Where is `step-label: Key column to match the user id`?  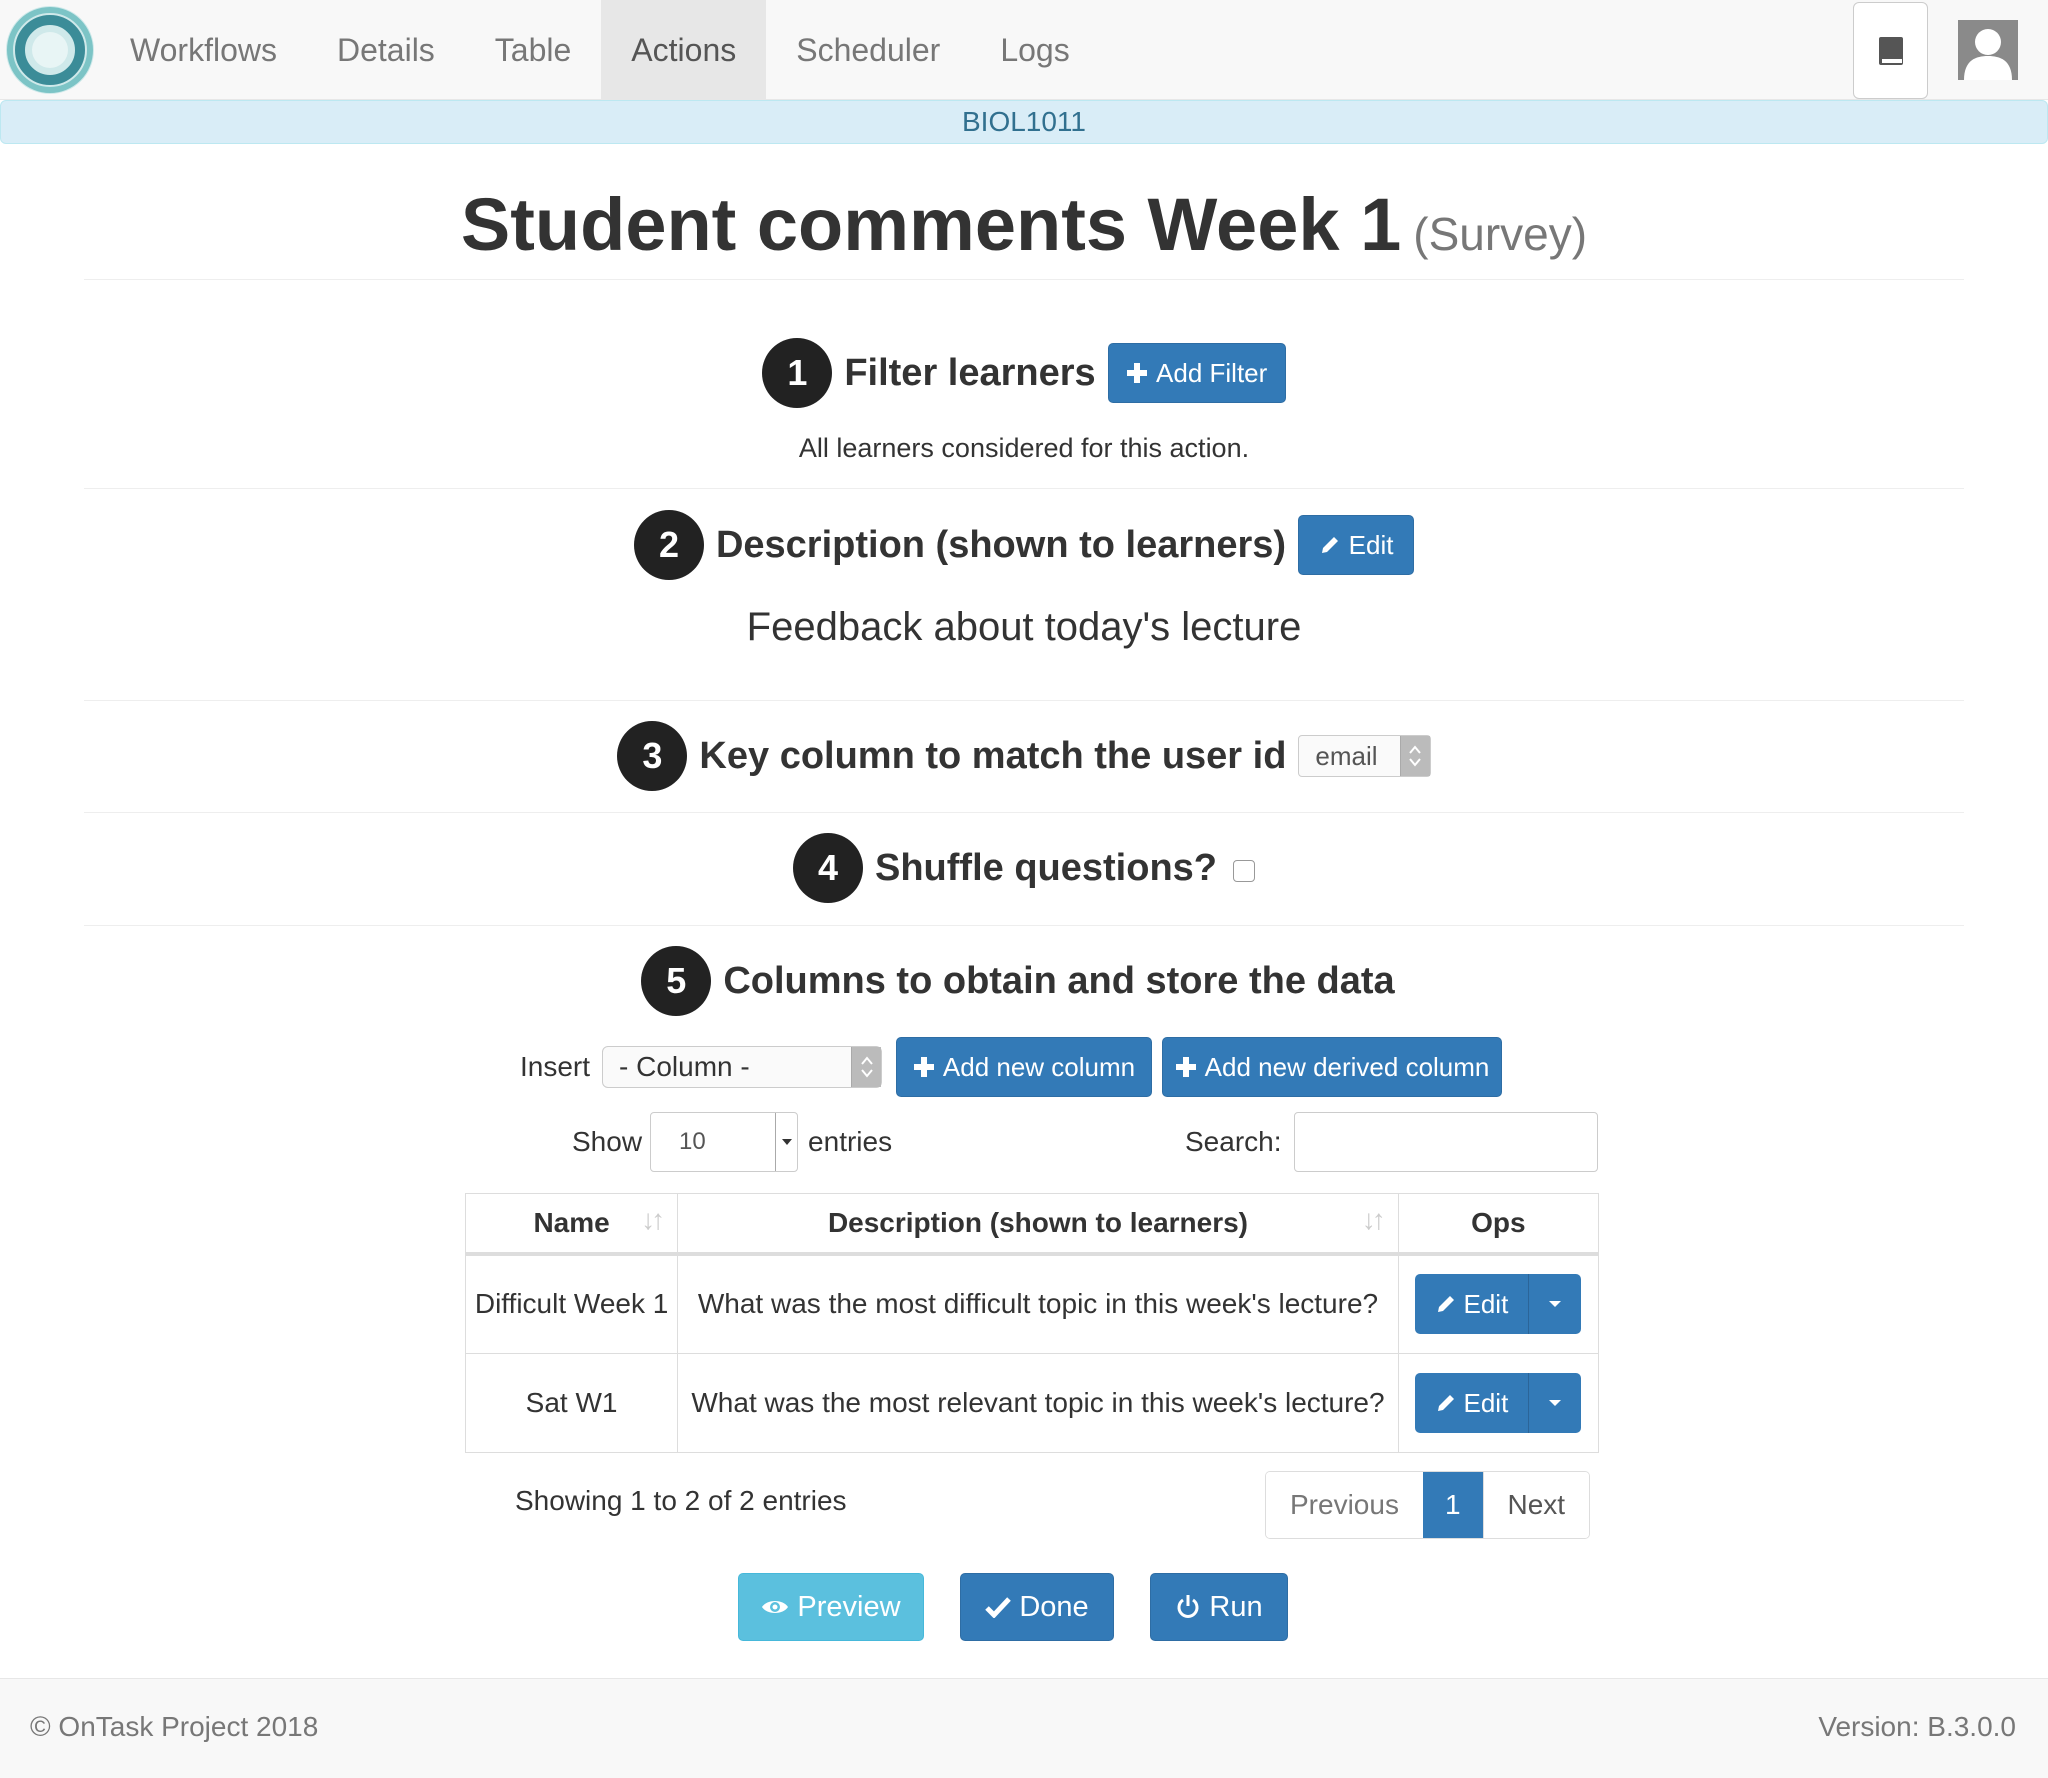 step-label: Key column to match the user id is located at coordinates (993, 755).